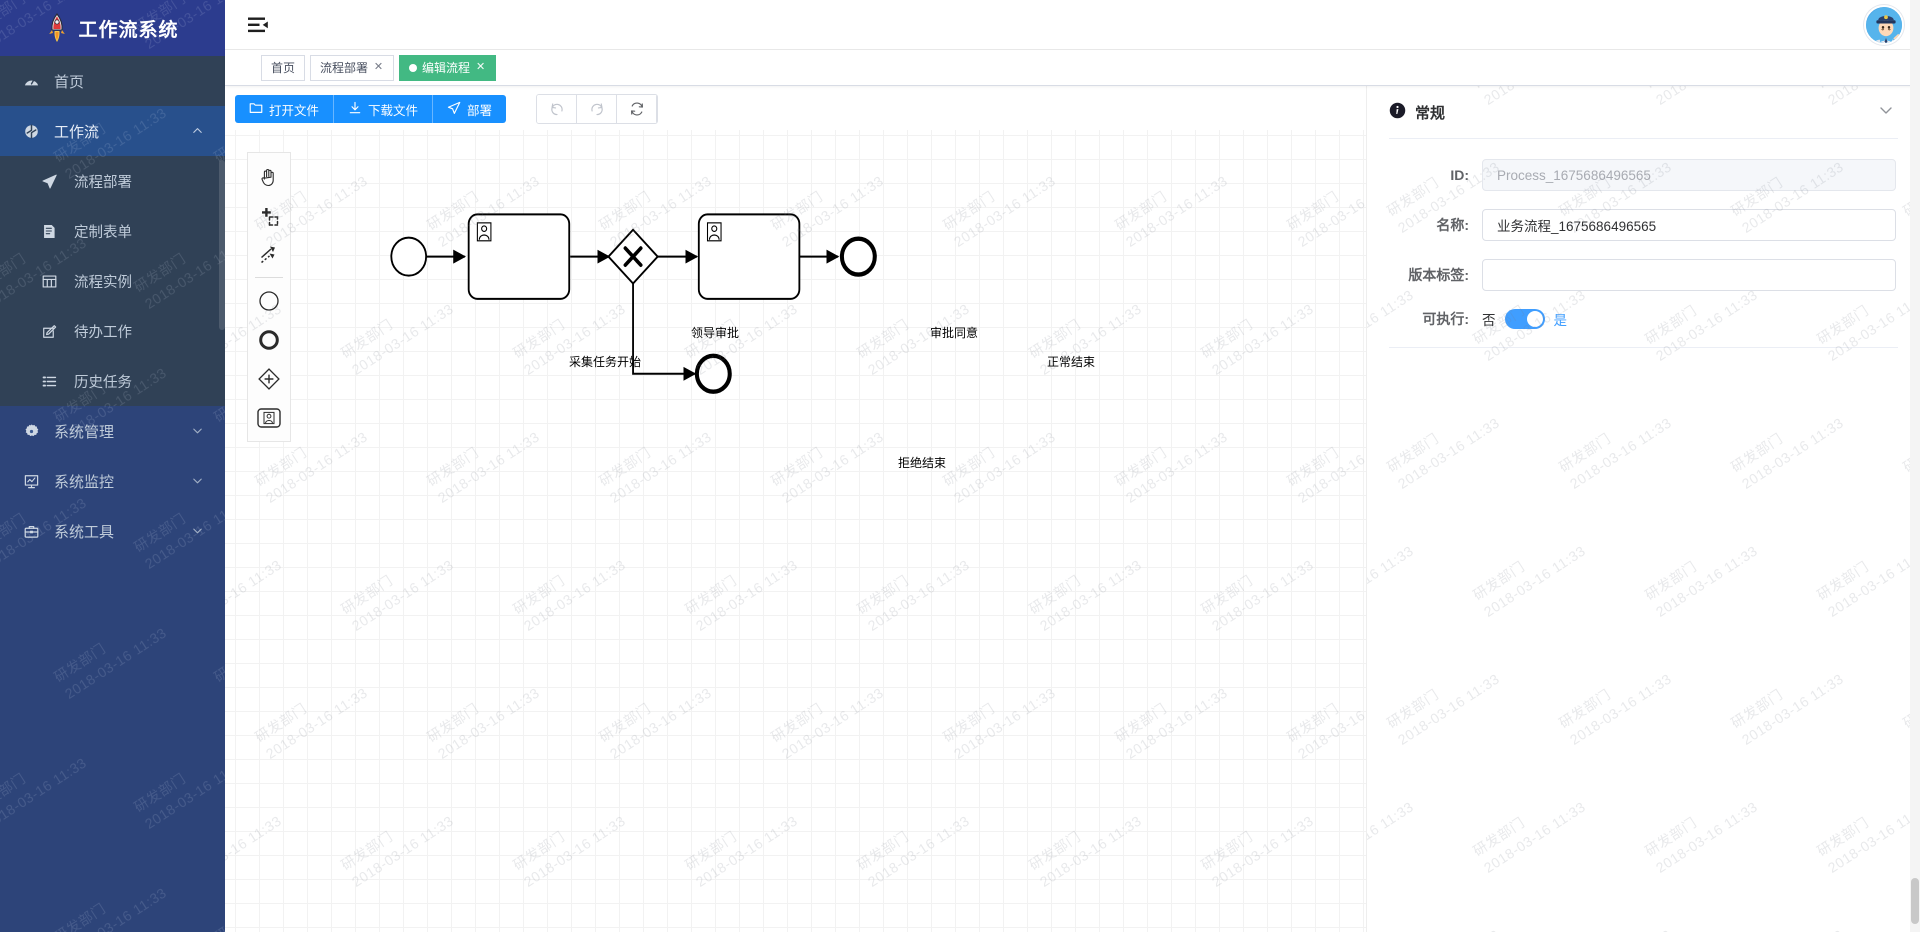  Describe the element at coordinates (84, 482) in the screenshot. I see `sidebar-item-label: 系统监控` at that location.